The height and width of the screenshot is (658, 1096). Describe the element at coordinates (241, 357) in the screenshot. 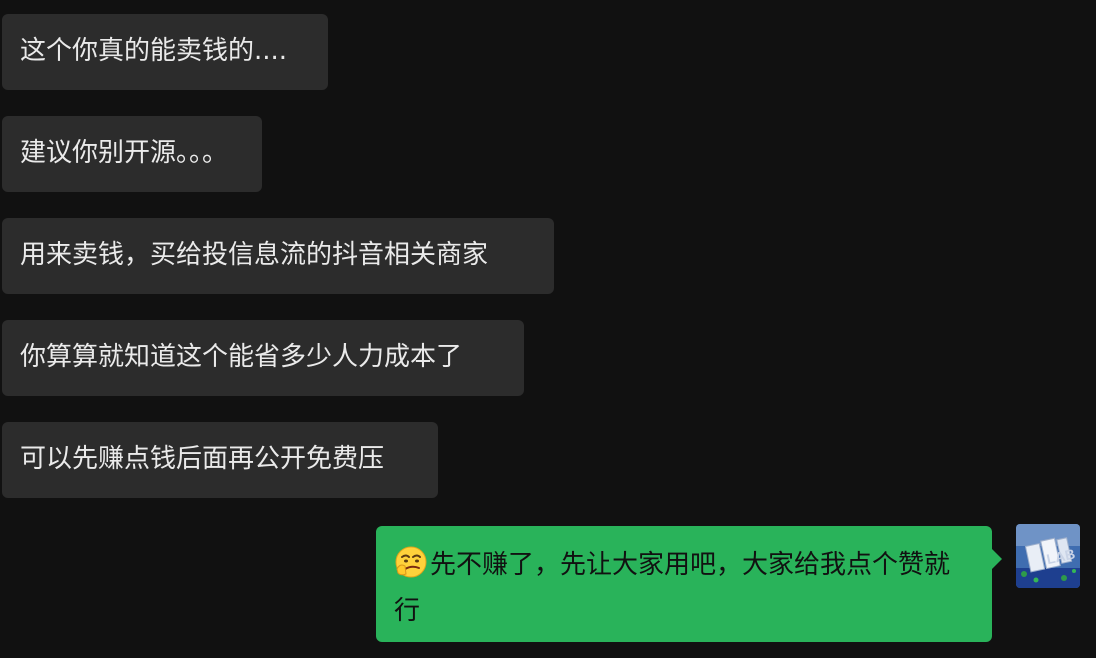

I see `message-text: 你算算就知道这个能省多少人力成本了` at that location.